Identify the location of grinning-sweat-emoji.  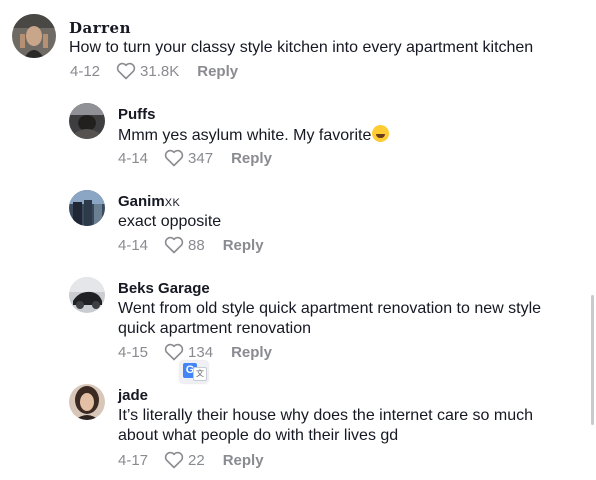
(381, 133).